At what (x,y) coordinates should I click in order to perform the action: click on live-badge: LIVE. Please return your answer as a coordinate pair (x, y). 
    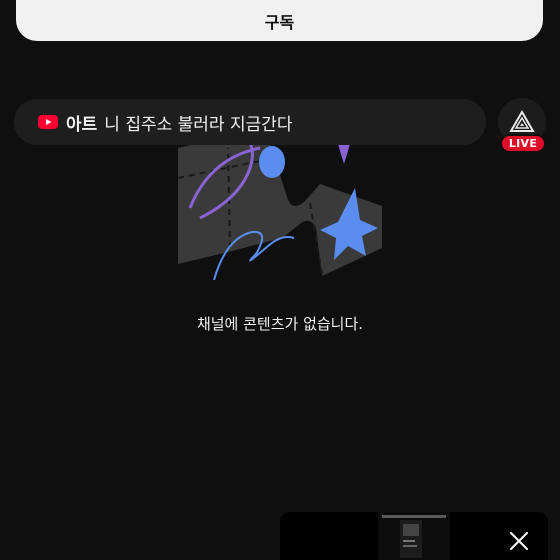
    Looking at the image, I should click on (523, 143).